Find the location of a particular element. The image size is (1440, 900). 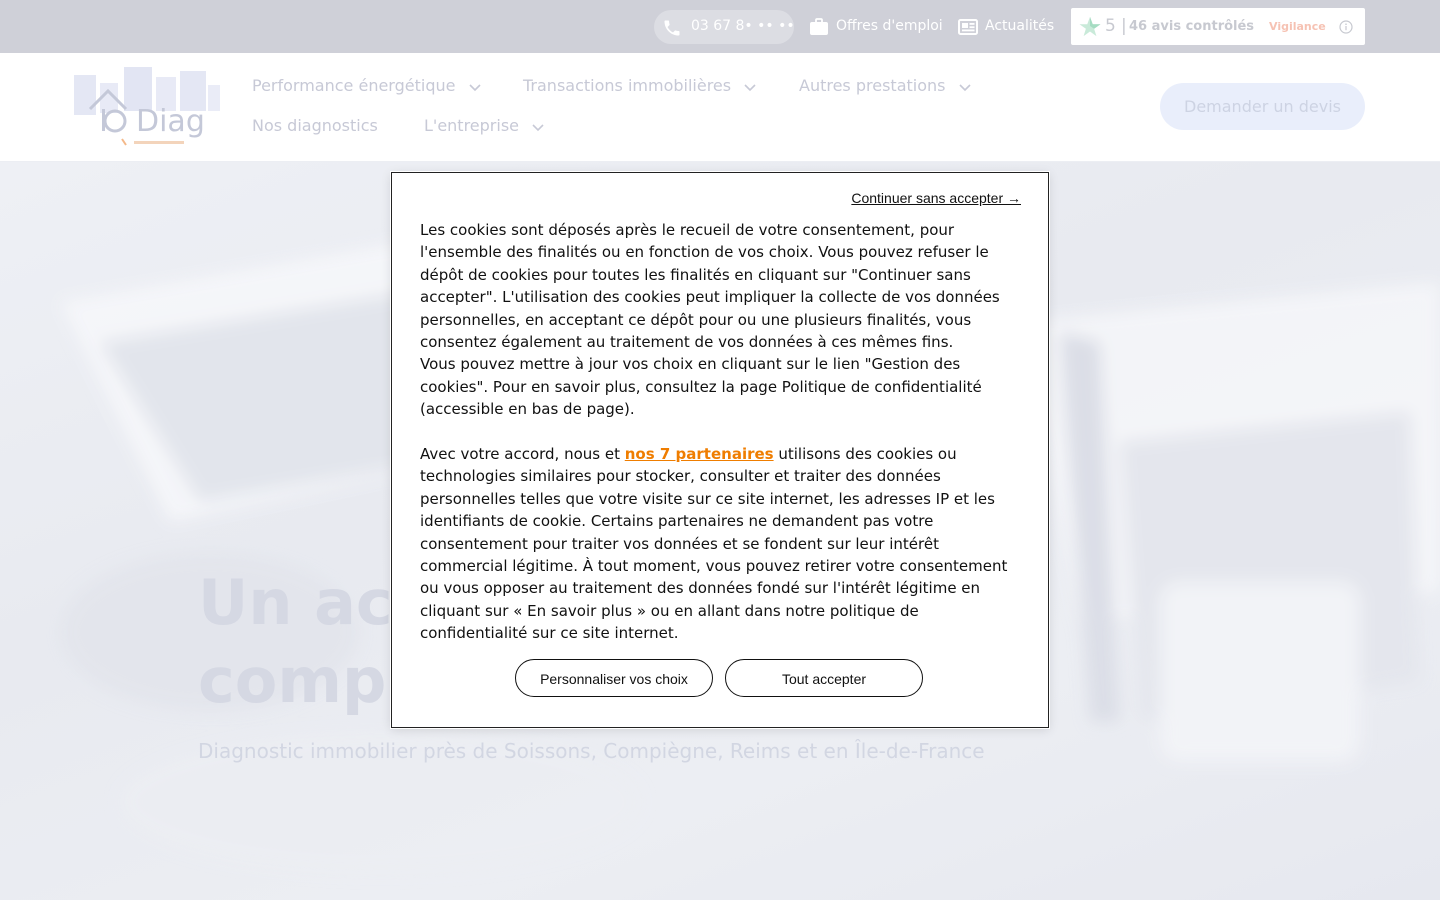

nav-autres-prestations: Autres prestations is located at coordinates (885, 86).